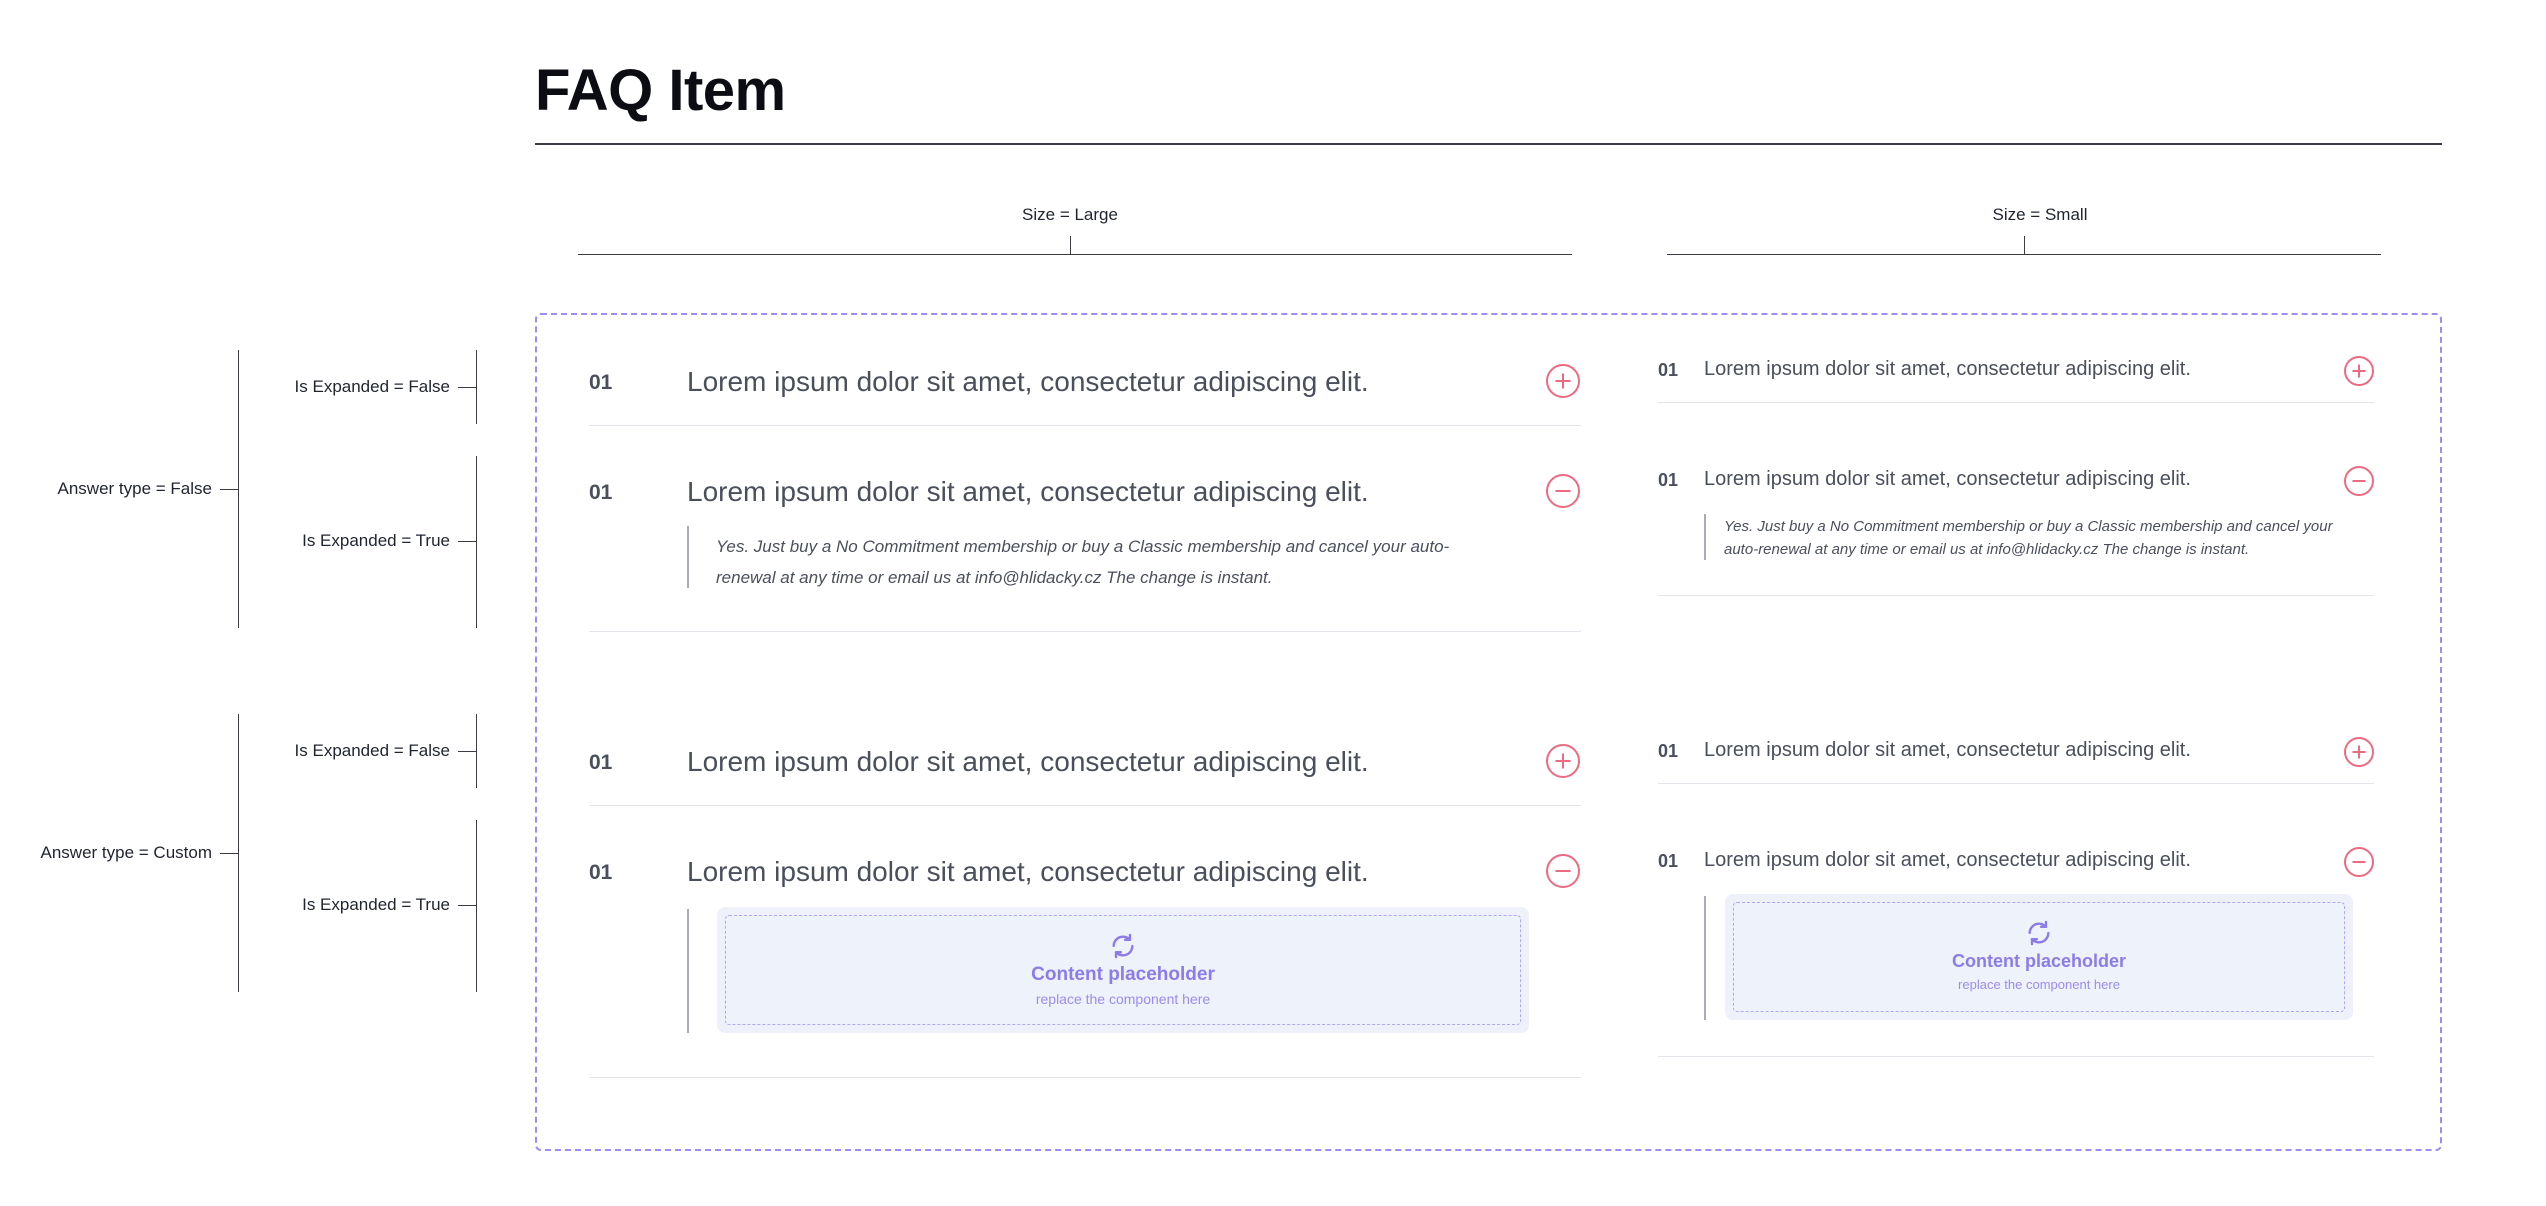 The image size is (2546, 1206). Describe the element at coordinates (2040, 214) in the screenshot. I see `column-label-small: Size = Small` at that location.